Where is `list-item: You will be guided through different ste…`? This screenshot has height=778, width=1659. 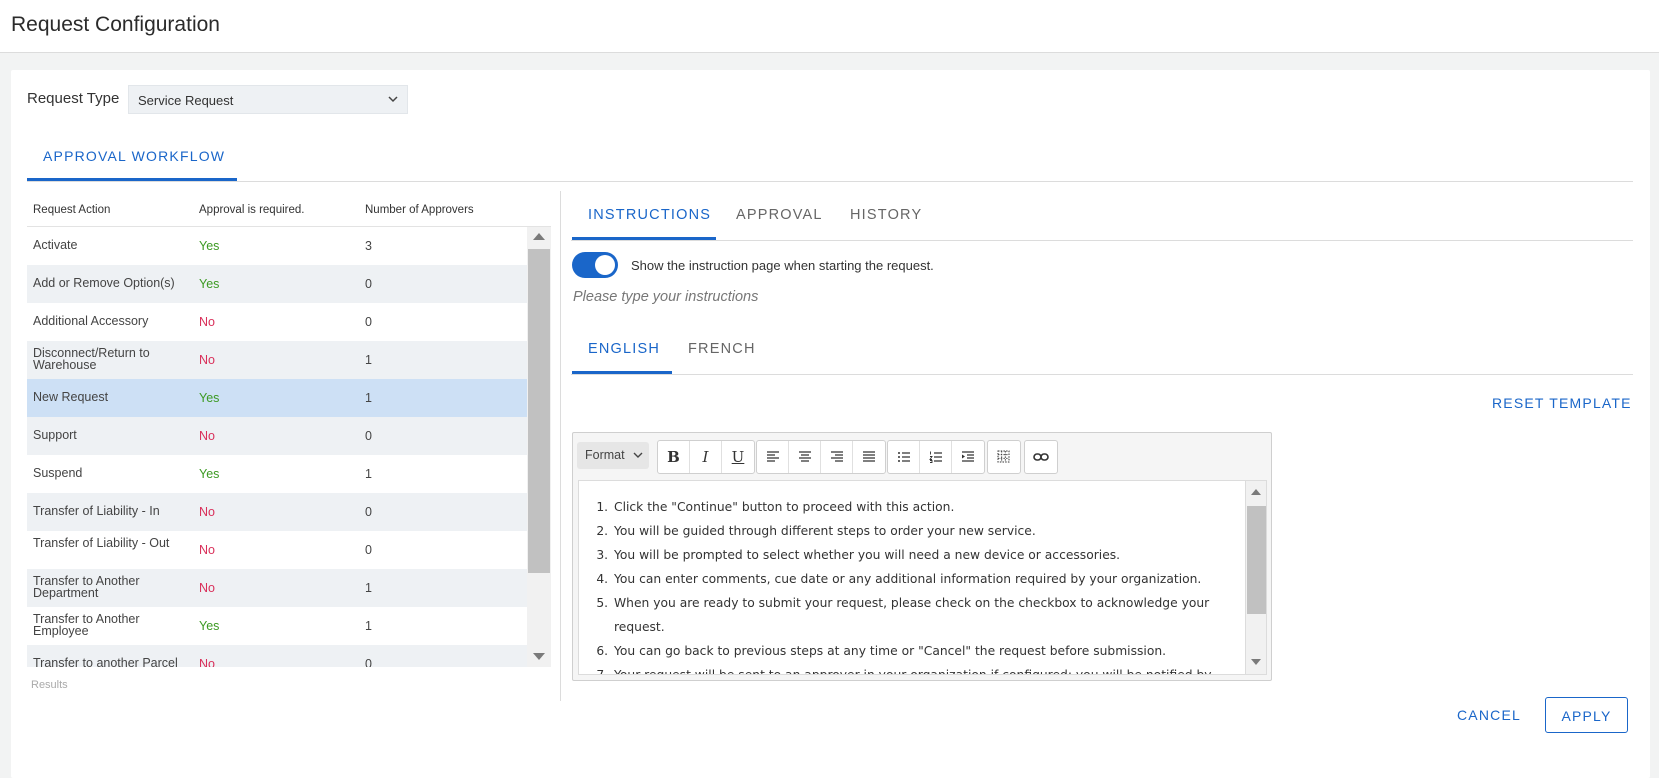
list-item: You will be guided through different ste… is located at coordinates (928, 531).